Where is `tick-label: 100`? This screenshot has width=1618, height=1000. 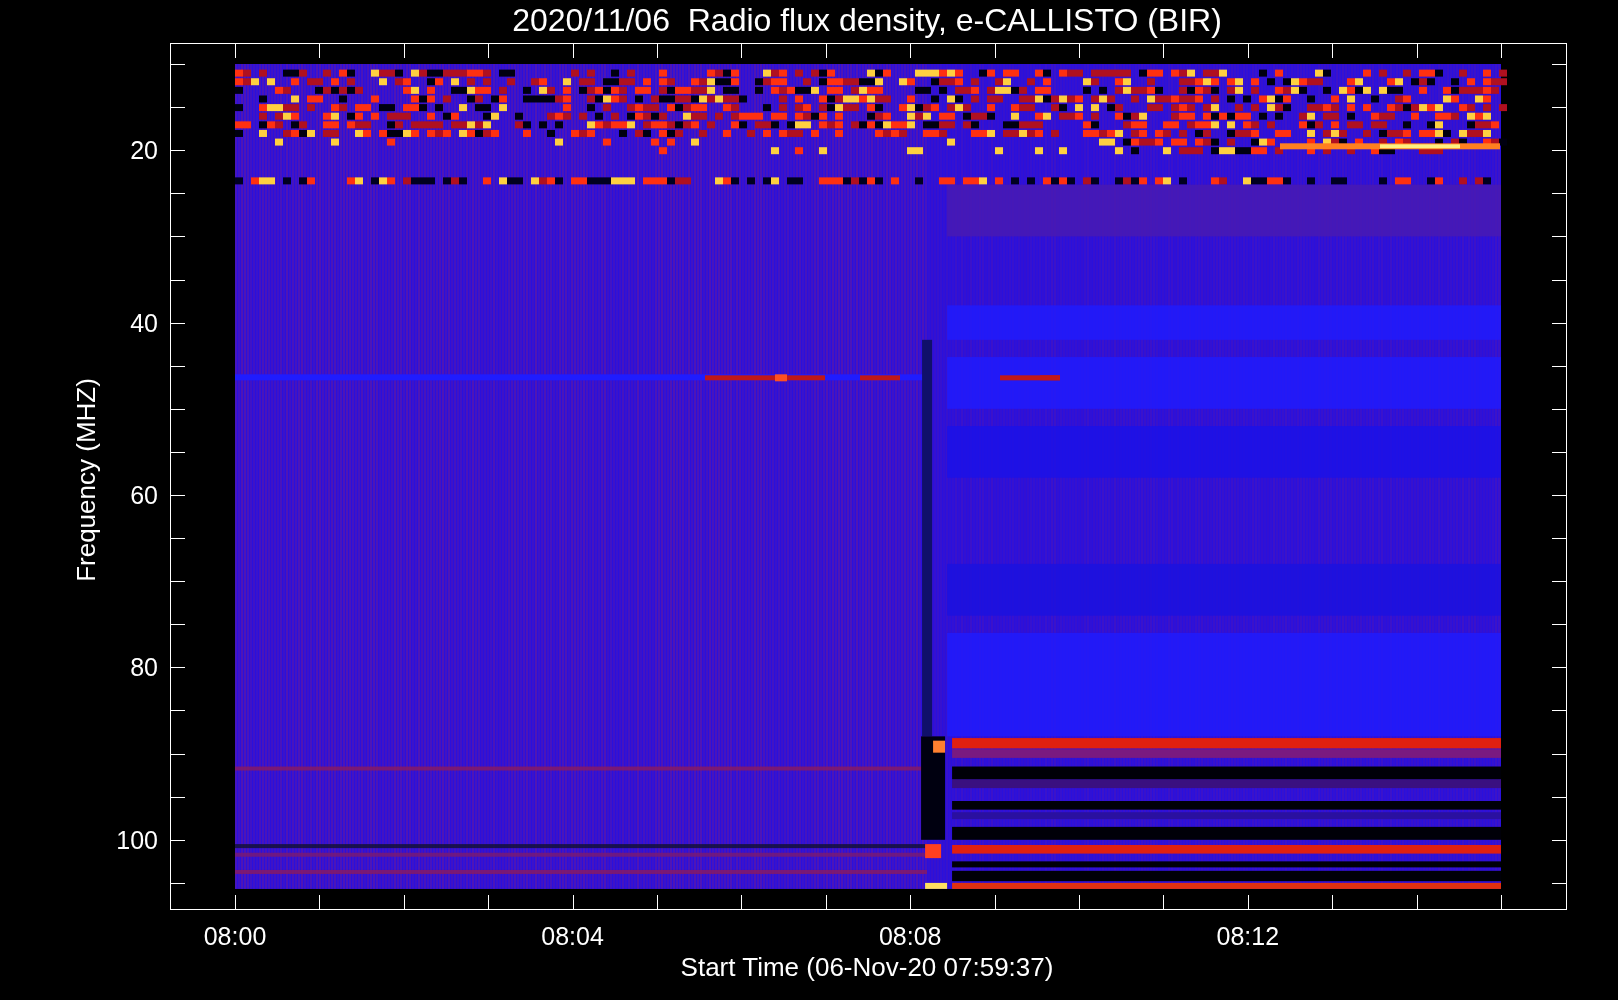 tick-label: 100 is located at coordinates (137, 839).